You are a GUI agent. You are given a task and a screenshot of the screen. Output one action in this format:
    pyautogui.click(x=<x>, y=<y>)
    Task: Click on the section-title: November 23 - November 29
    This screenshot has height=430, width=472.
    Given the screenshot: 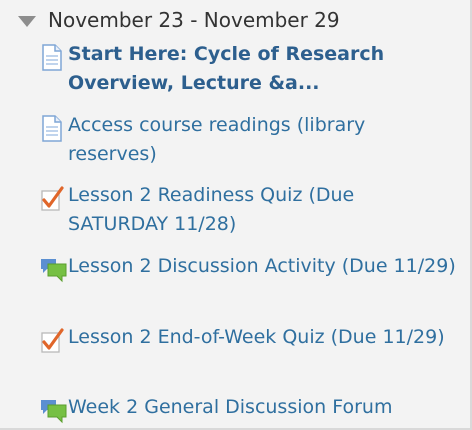 What is the action you would take?
    pyautogui.click(x=194, y=20)
    